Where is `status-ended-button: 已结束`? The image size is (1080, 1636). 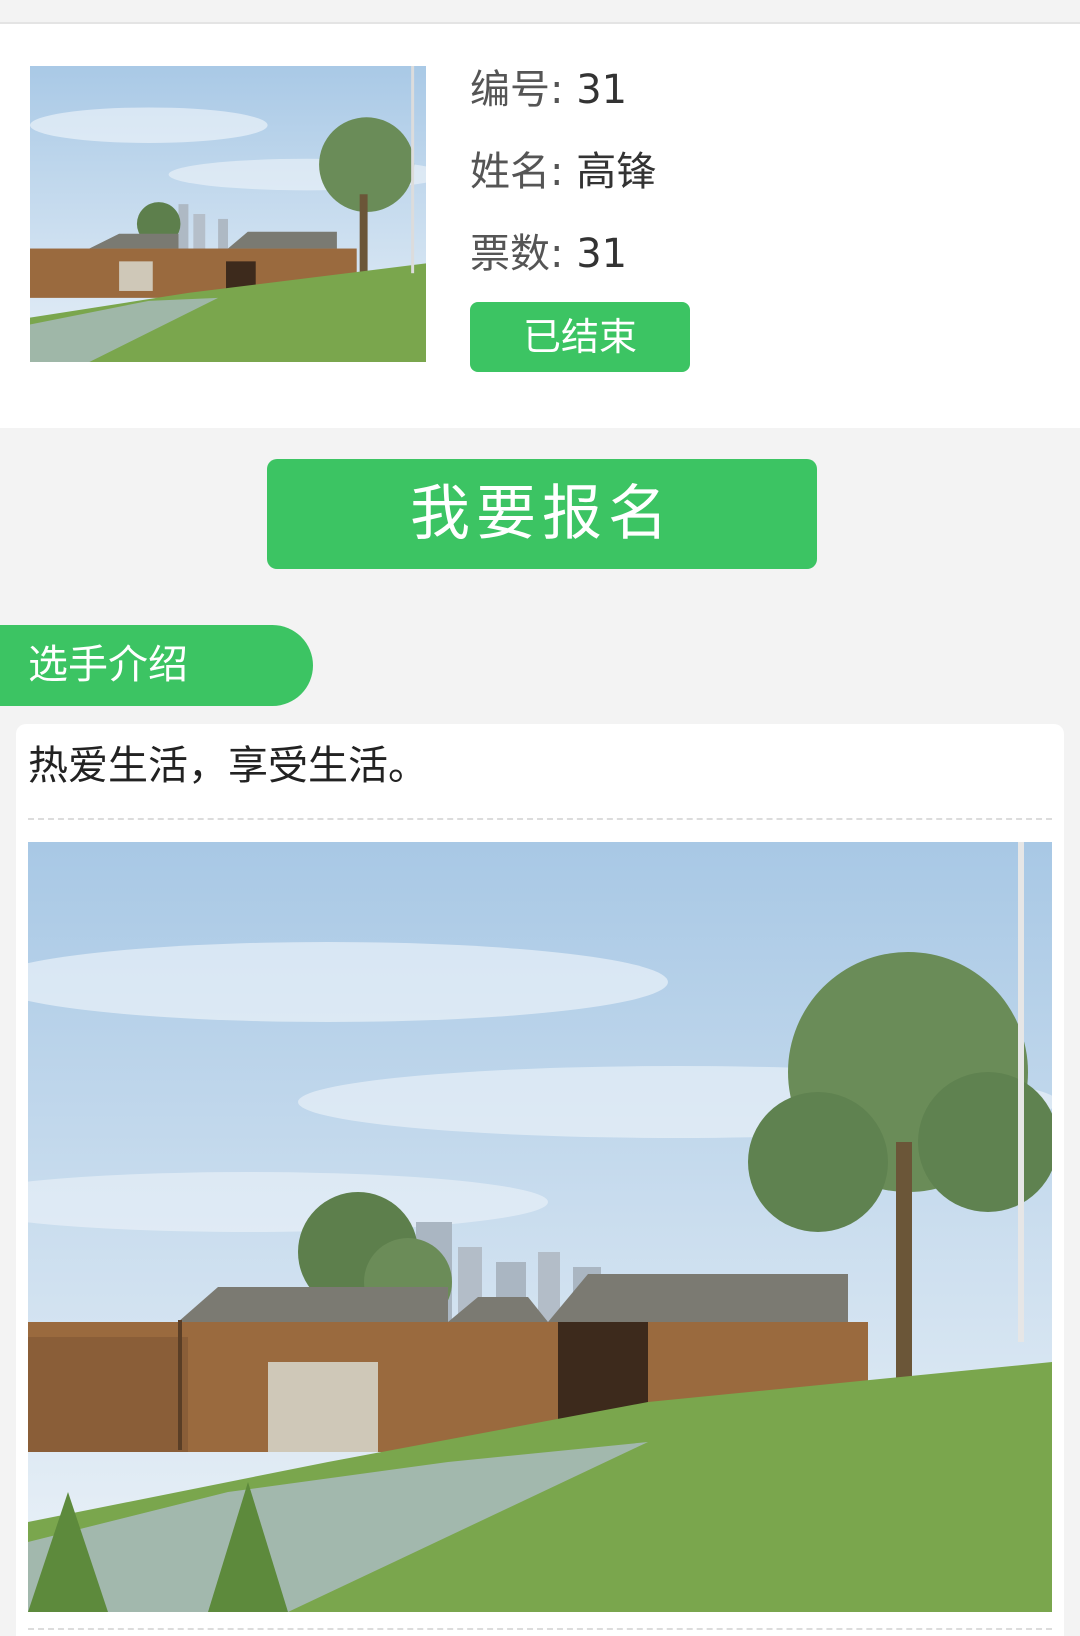
status-ended-button: 已结束 is located at coordinates (580, 337).